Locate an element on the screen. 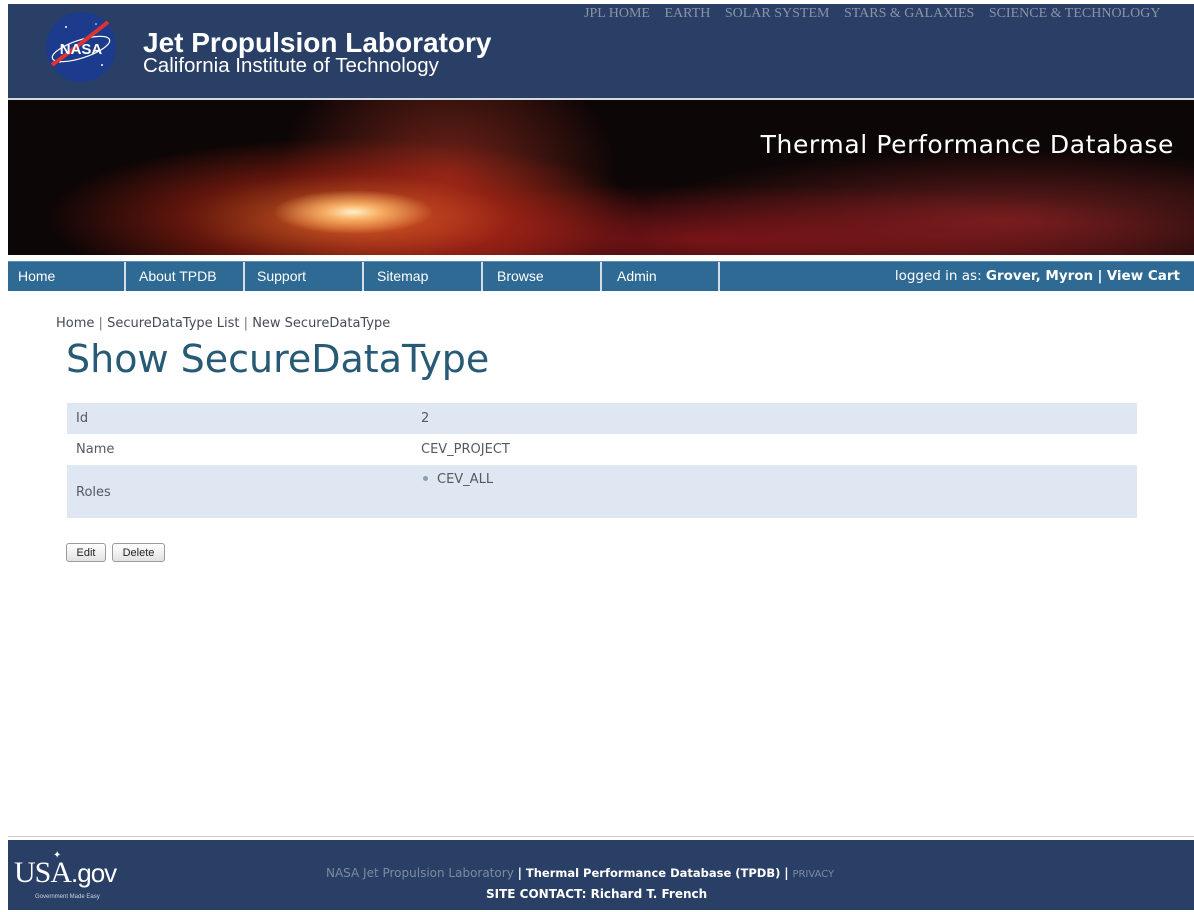 The image size is (1194, 912). breadcrumb-list: SecureDataType List is located at coordinates (173, 323).